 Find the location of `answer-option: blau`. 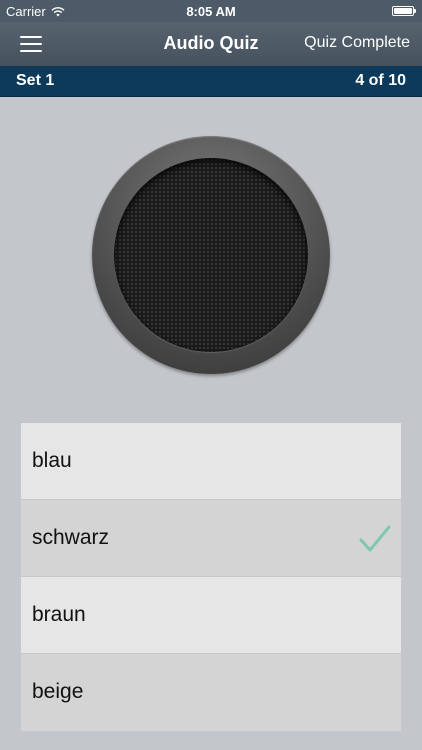

answer-option: blau is located at coordinates (211, 461).